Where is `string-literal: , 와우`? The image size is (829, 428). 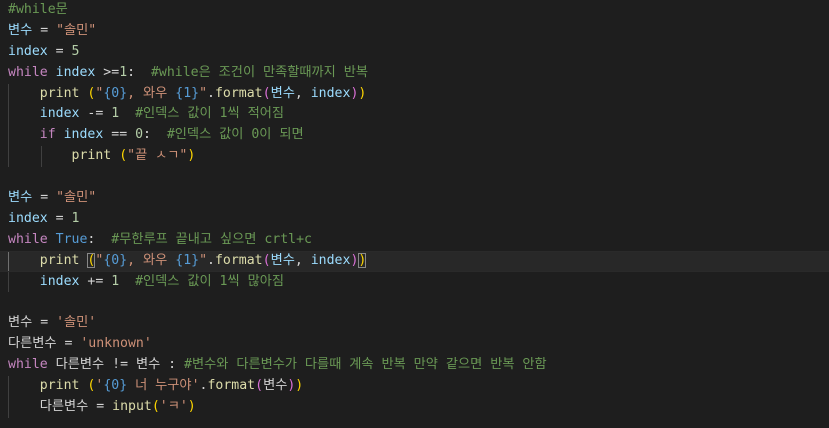
string-literal: , 와우 is located at coordinates (151, 260).